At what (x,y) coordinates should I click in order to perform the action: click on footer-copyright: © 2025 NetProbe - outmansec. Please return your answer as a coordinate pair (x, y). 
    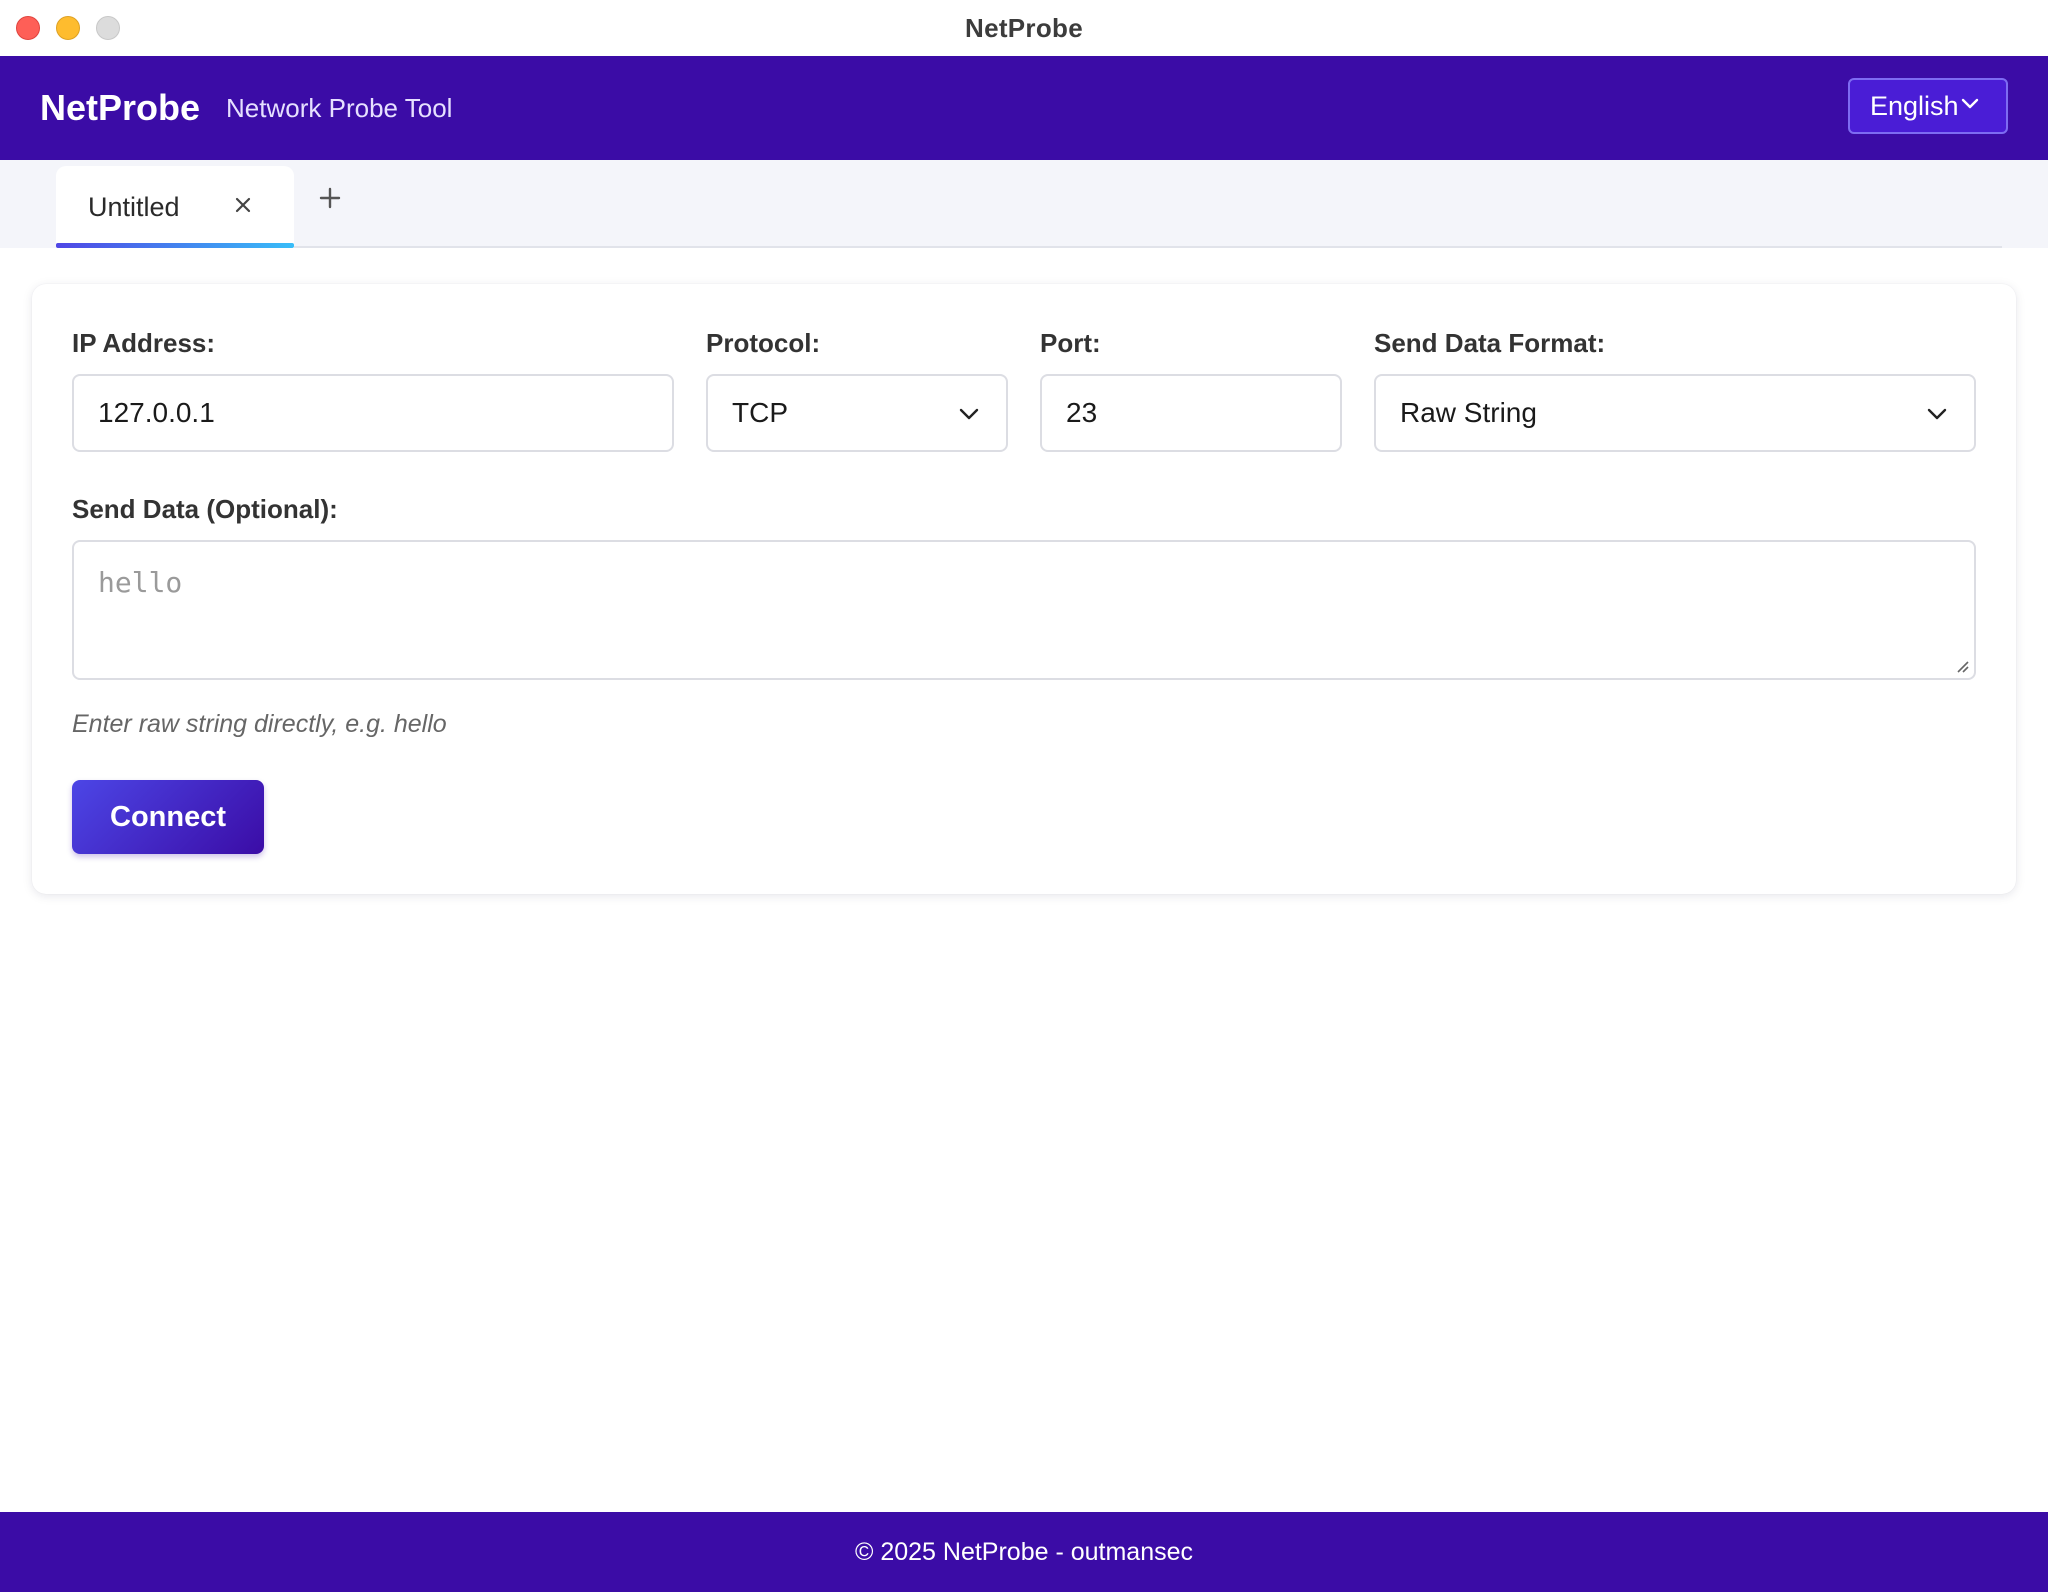
    Looking at the image, I should click on (1024, 1551).